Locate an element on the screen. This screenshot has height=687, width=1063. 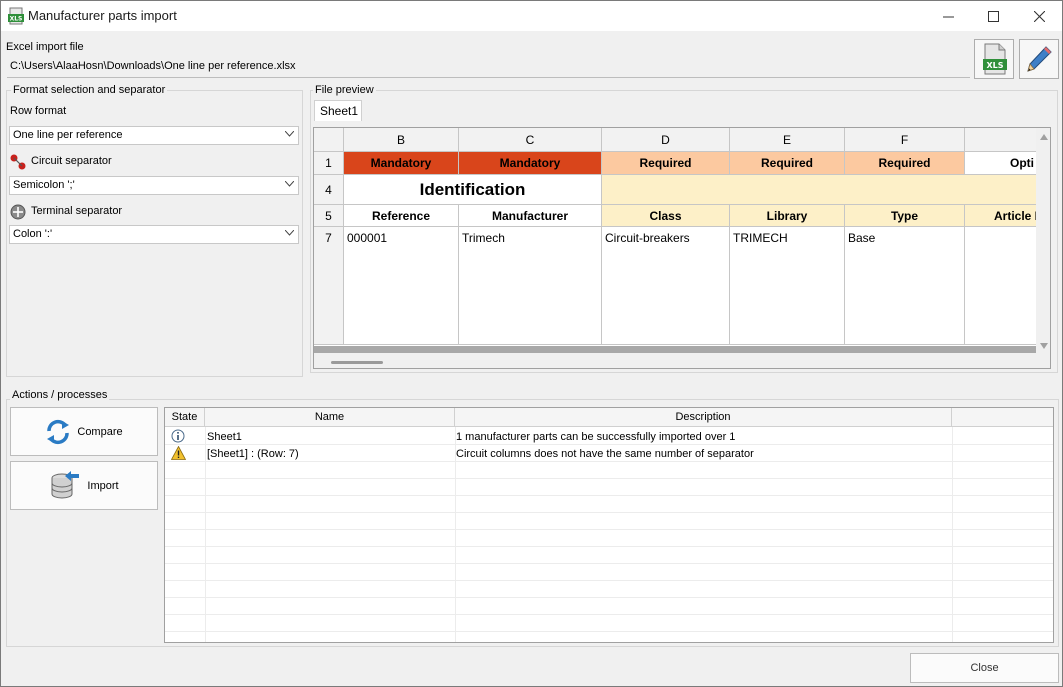
row-header: 1 is located at coordinates (329, 163).